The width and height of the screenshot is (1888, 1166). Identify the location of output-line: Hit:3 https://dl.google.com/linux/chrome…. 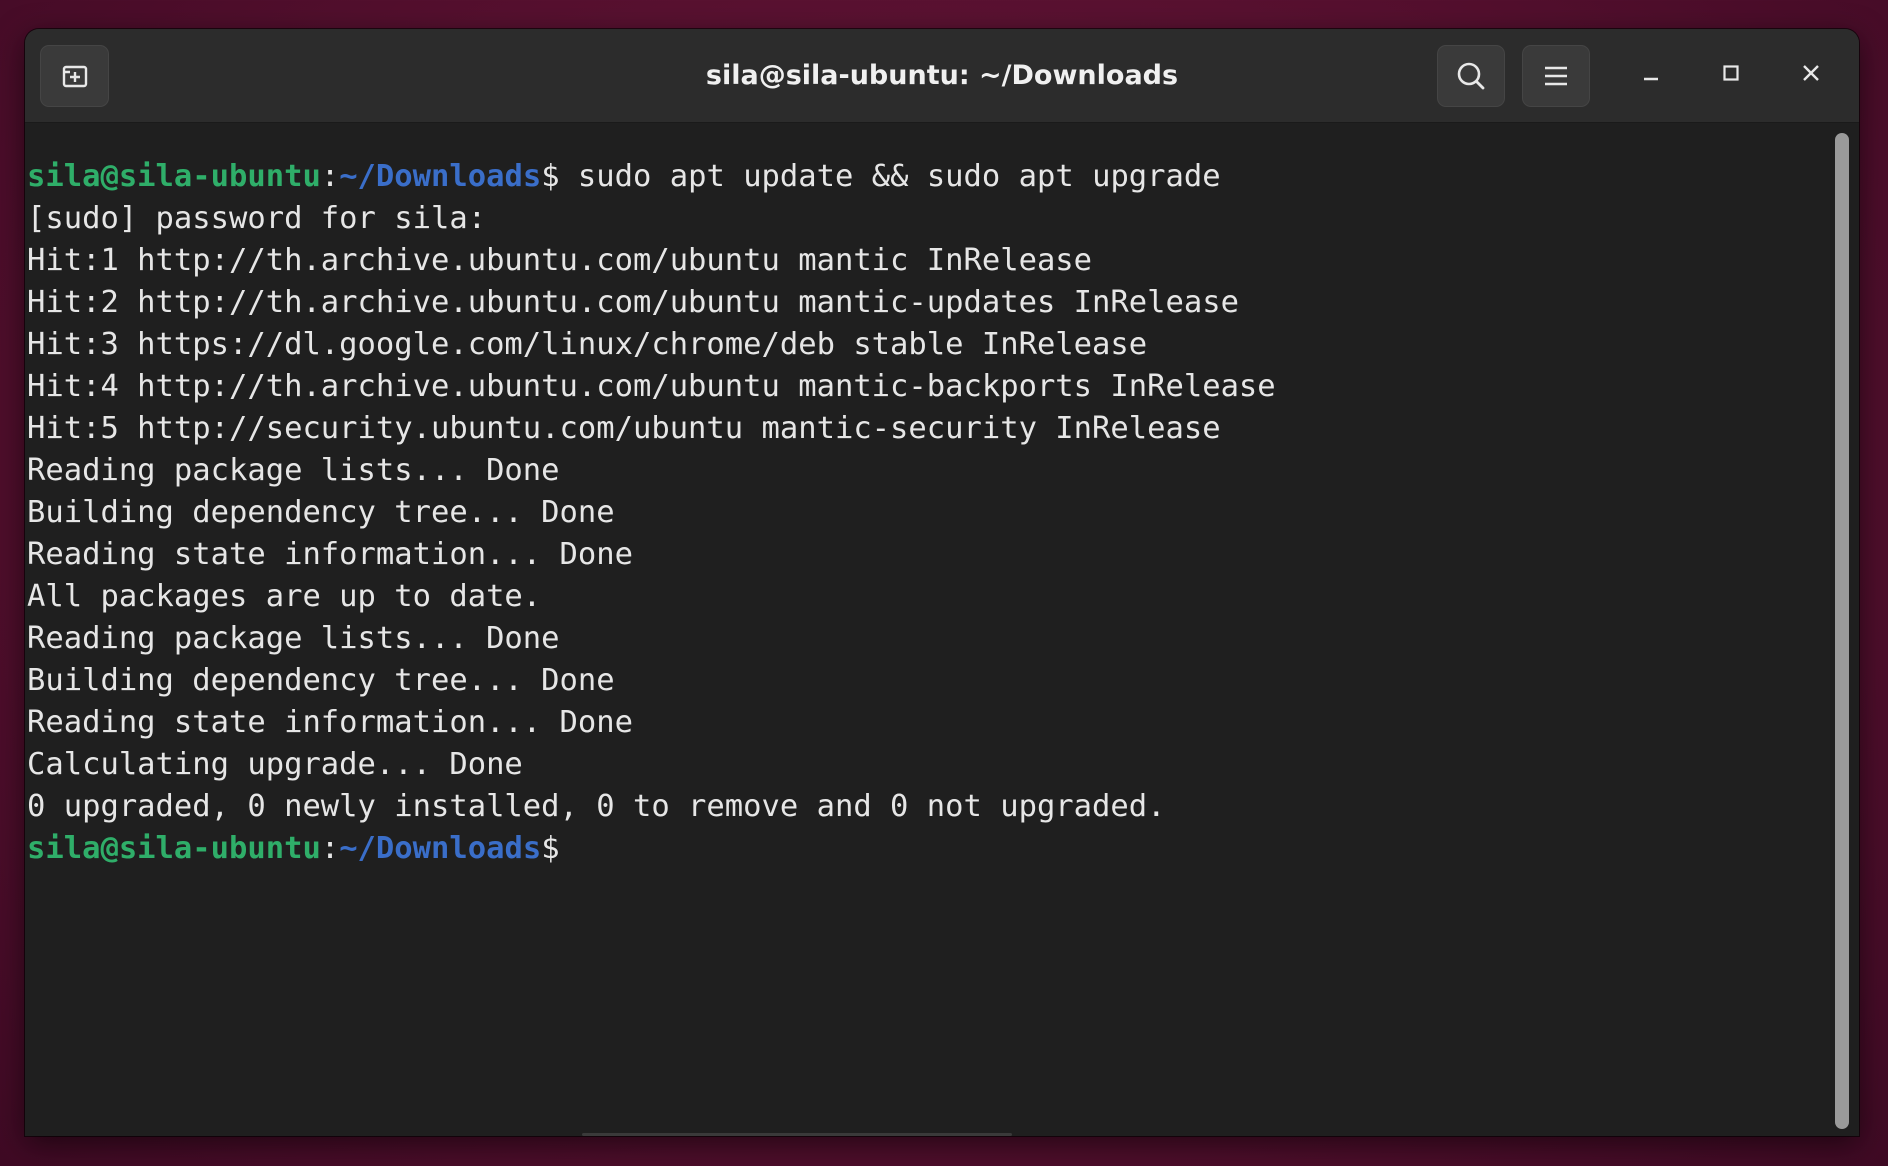
(587, 344).